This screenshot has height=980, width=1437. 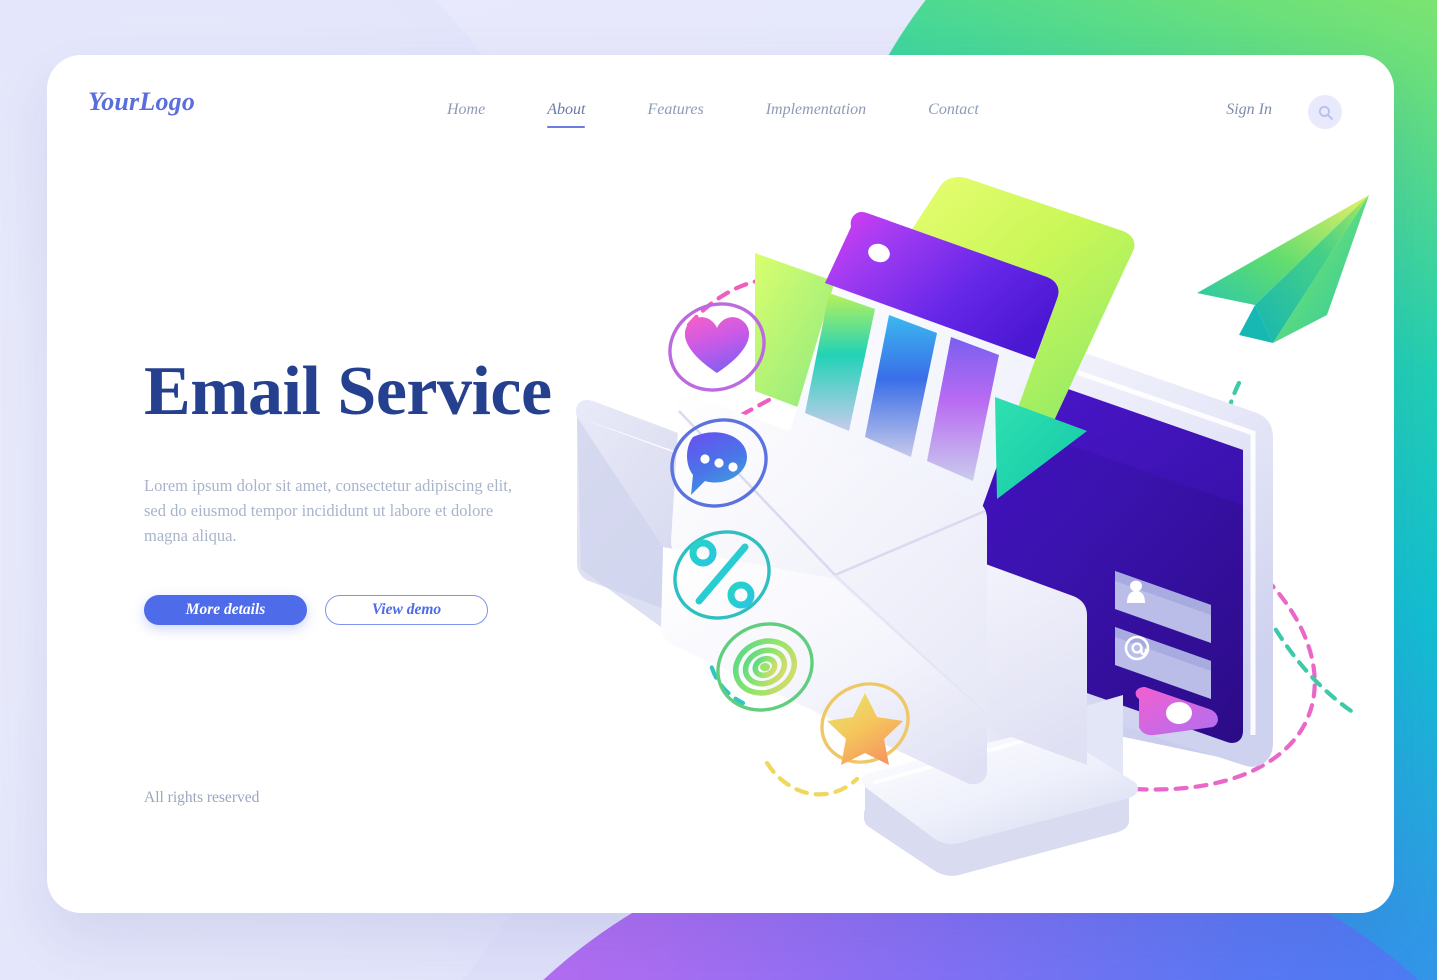 What do you see at coordinates (406, 610) in the screenshot?
I see `view-demo-button: View demo` at bounding box center [406, 610].